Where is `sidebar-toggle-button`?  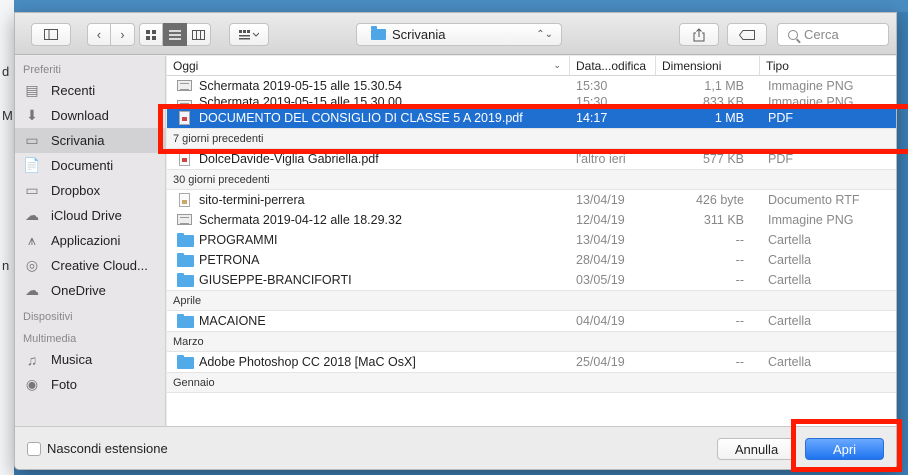 sidebar-toggle-button is located at coordinates (51, 34).